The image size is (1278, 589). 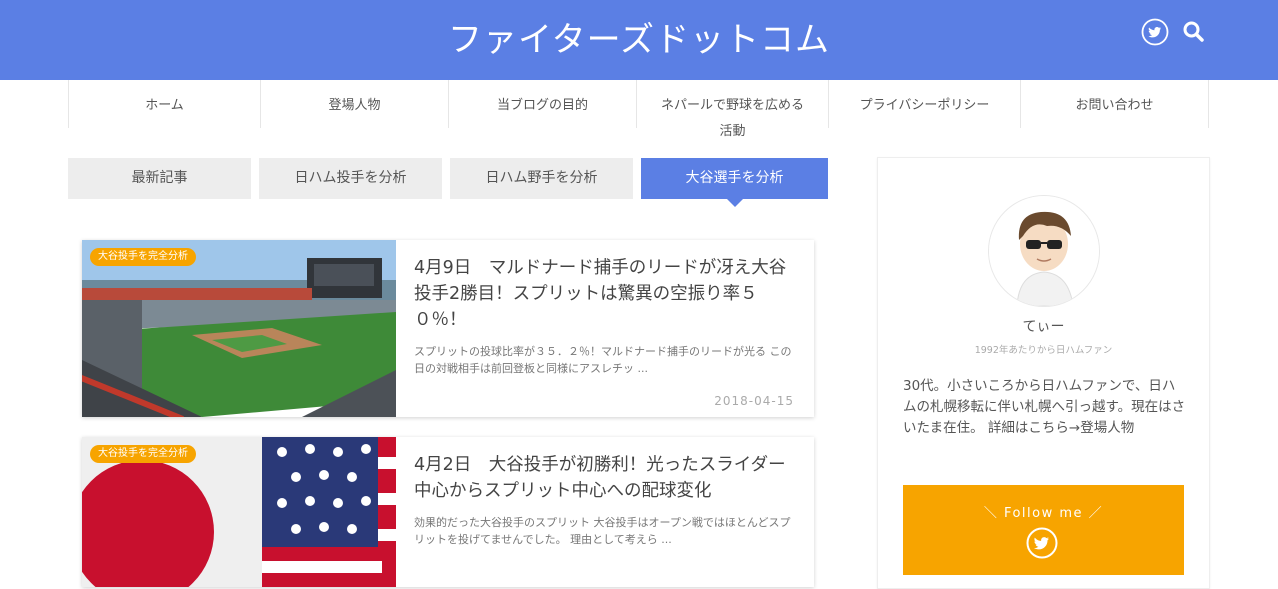 What do you see at coordinates (159, 178) in the screenshot?
I see `tab-latest: 最新記事` at bounding box center [159, 178].